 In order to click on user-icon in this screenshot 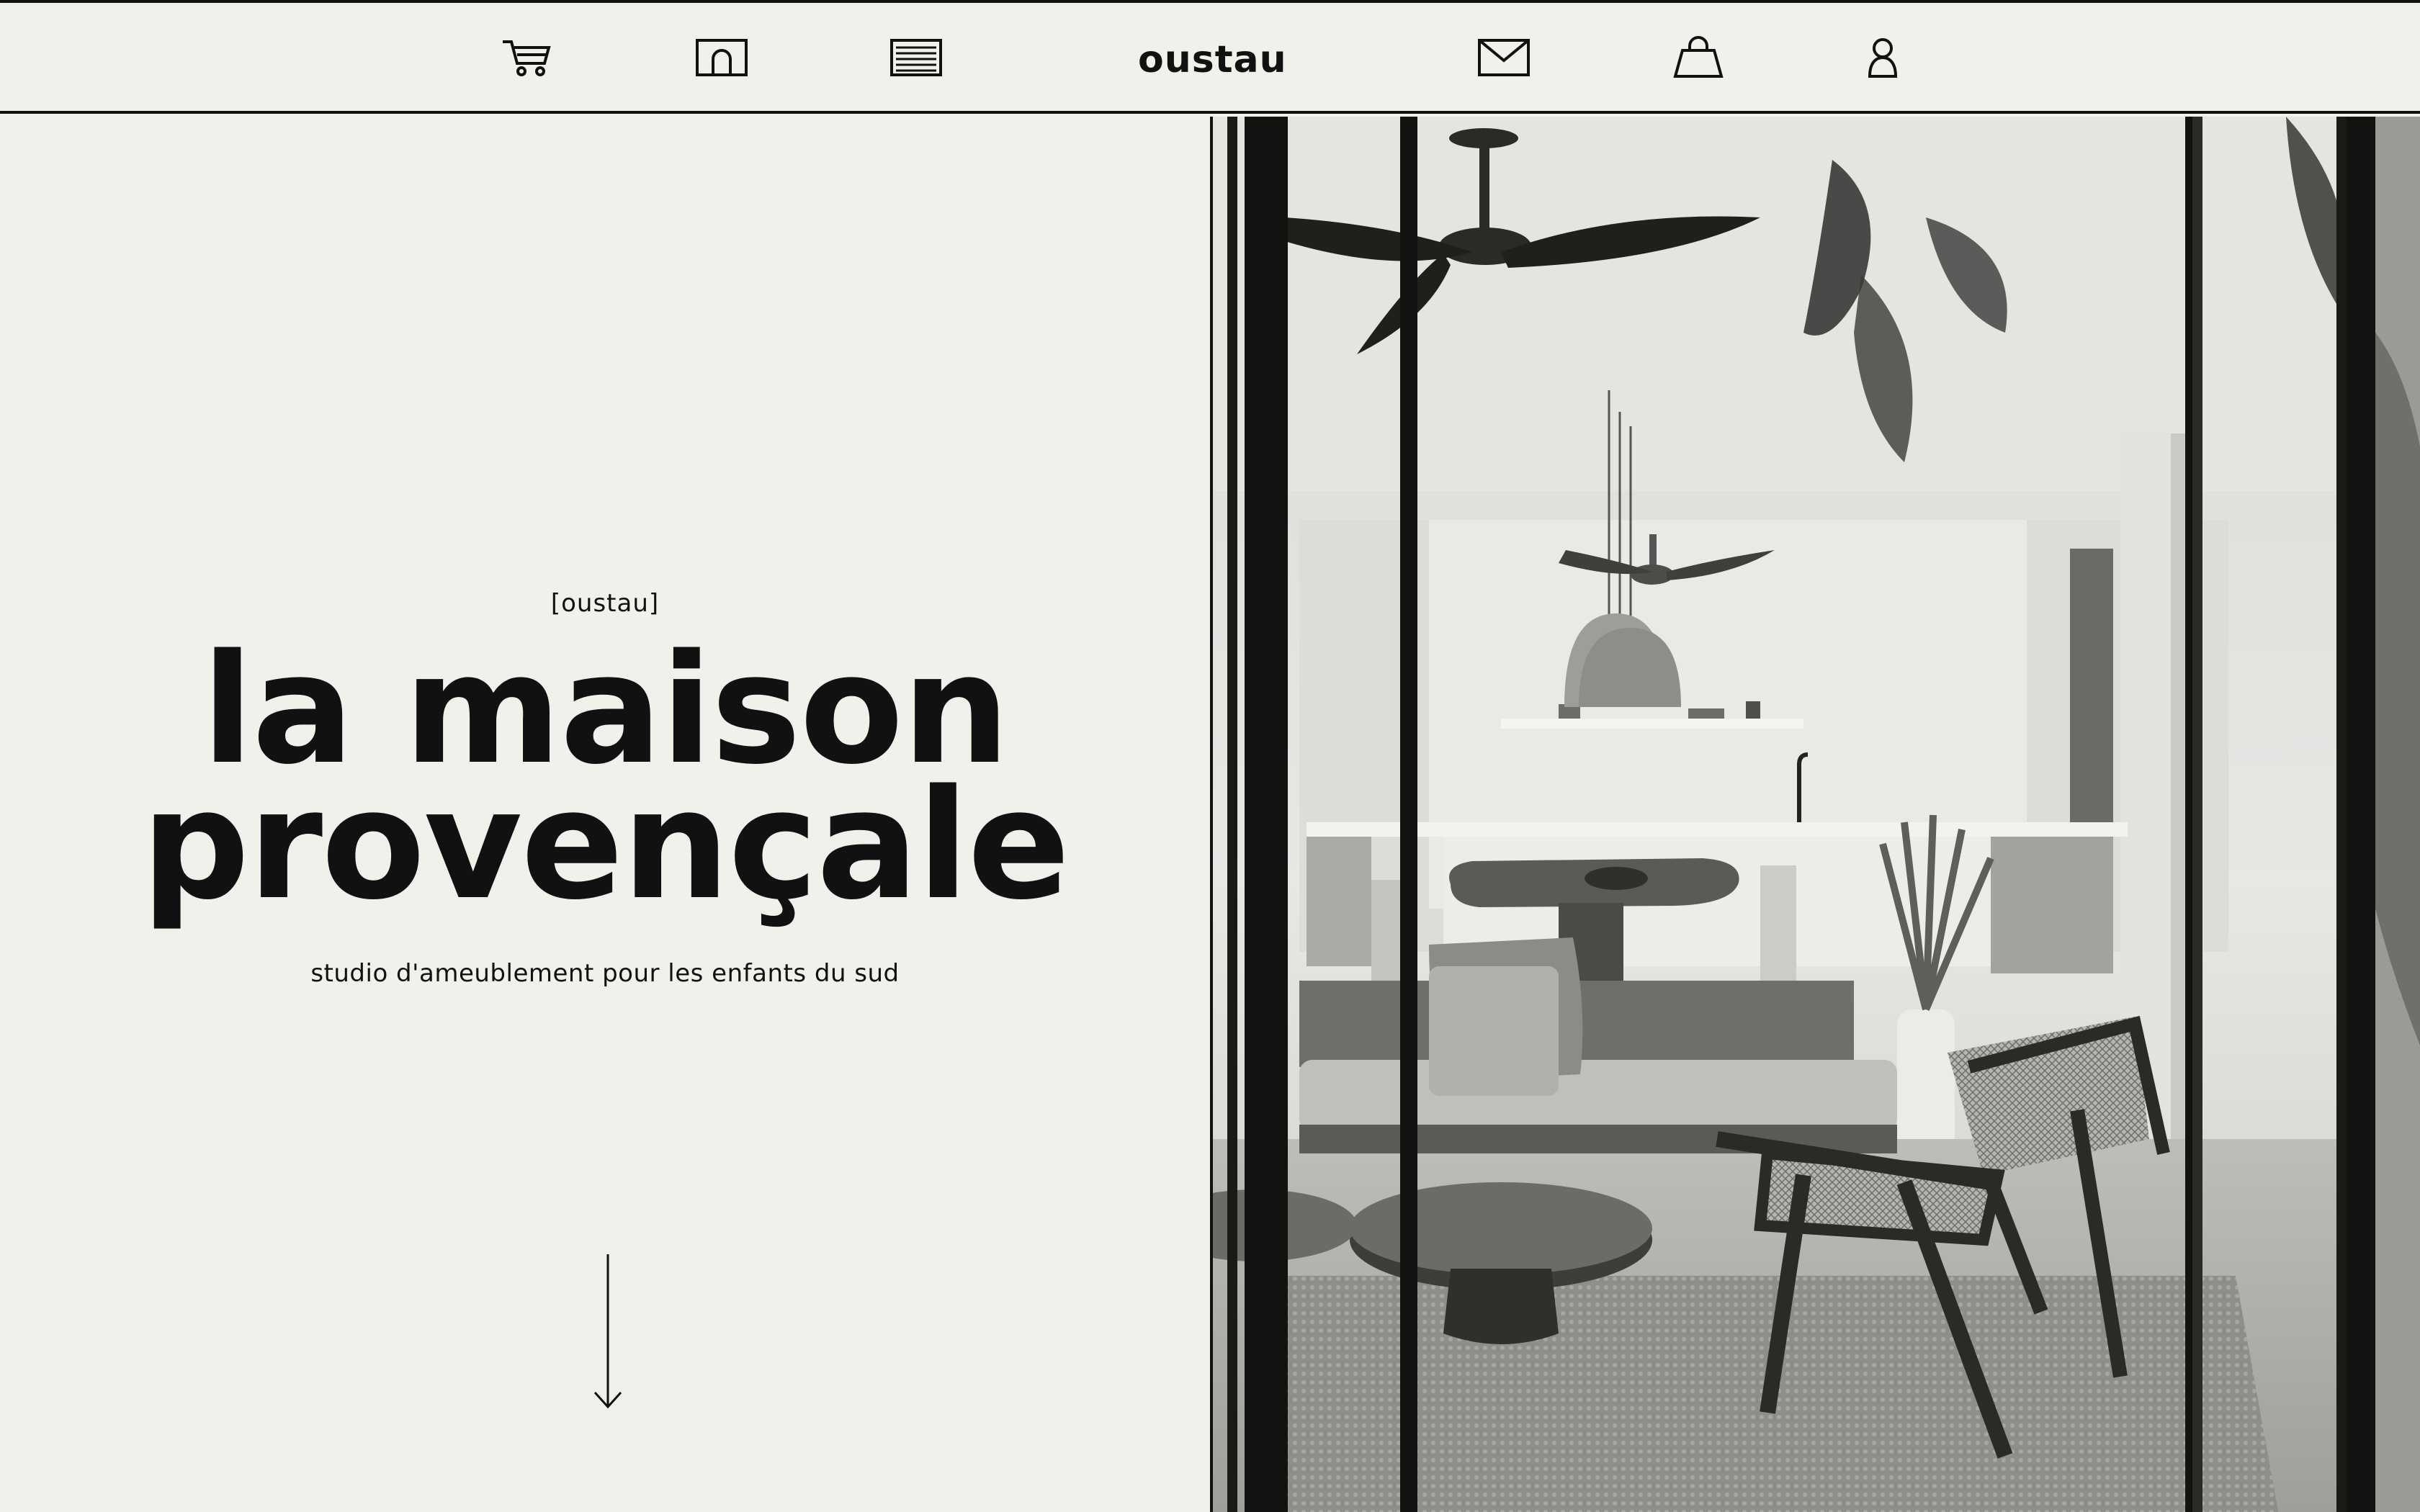, I will do `click(1883, 58)`.